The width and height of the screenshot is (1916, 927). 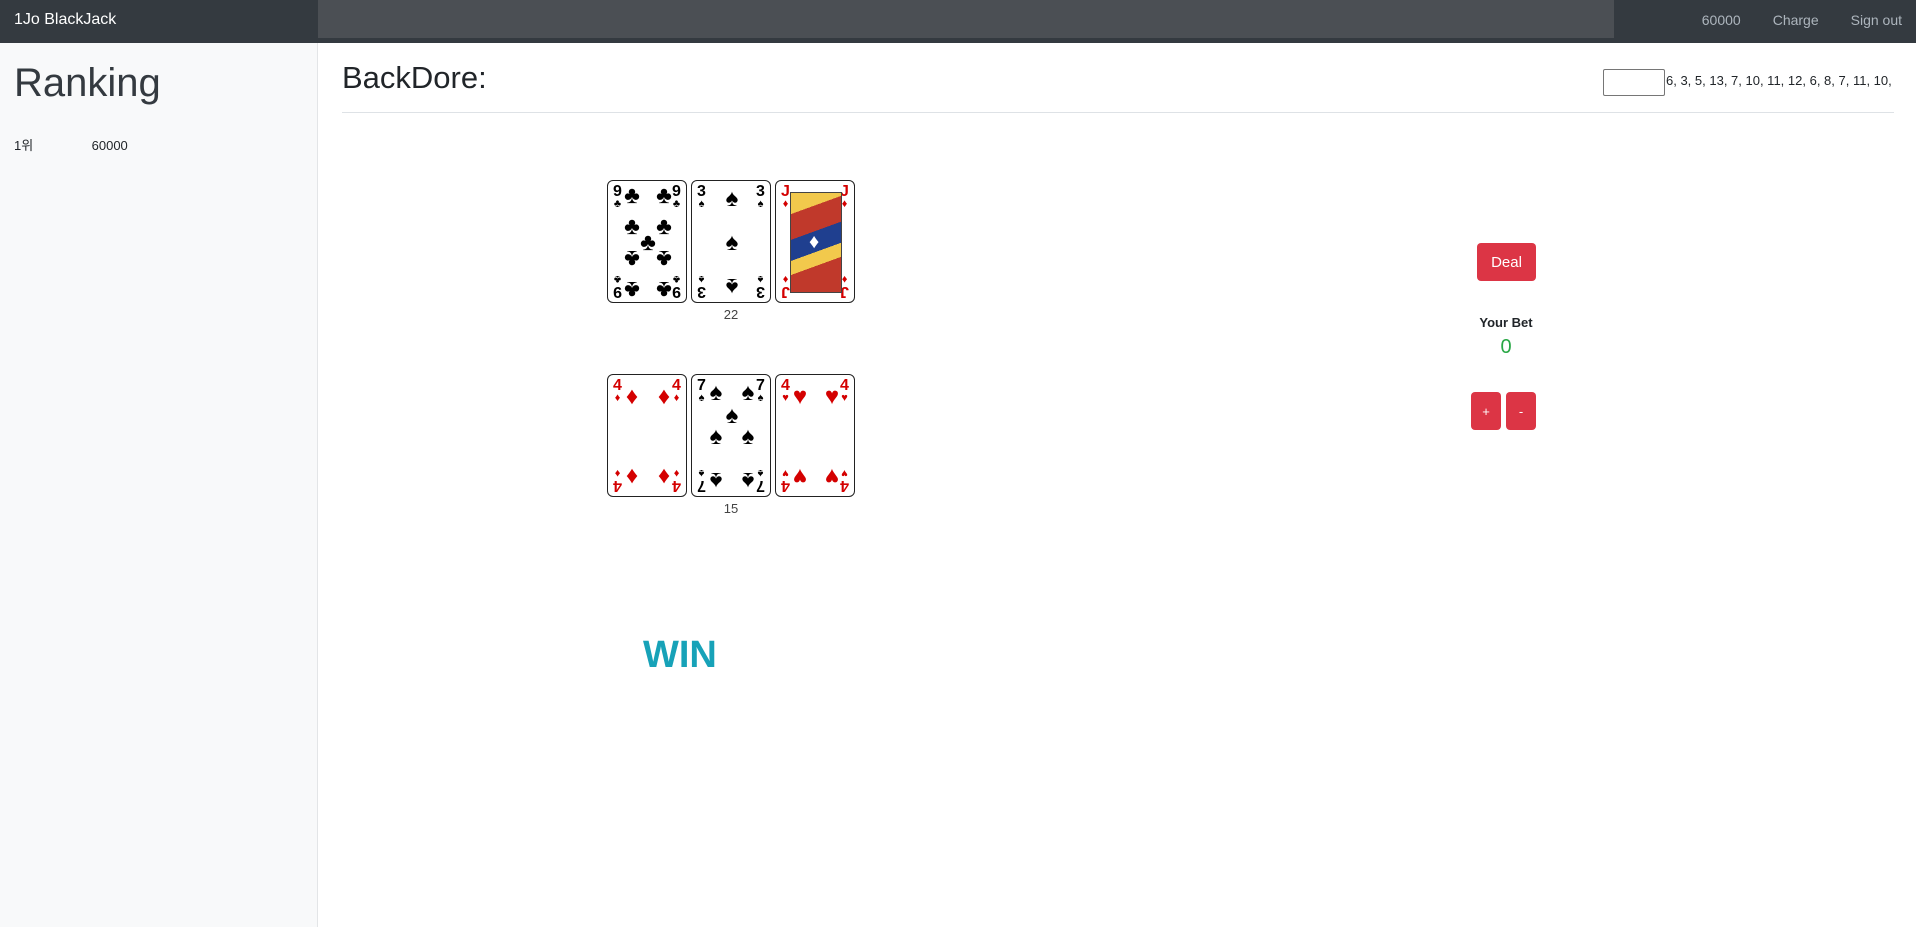 I want to click on playing-card-4-hearts: 4 ♥ 4 ♥ 4 ♥ 4 ♥ ♥ ♥ ♥ ♥, so click(x=815, y=435).